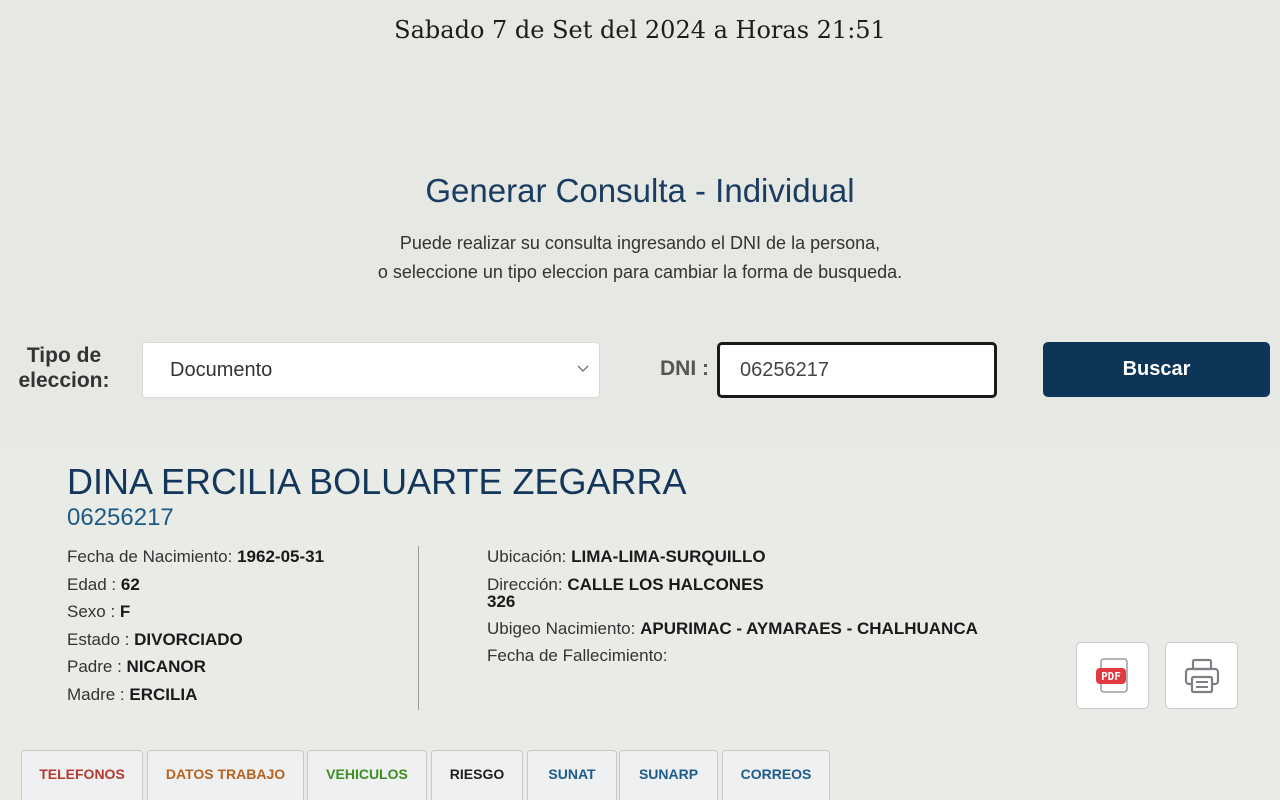 This screenshot has width=1280, height=800. I want to click on info-row-birthdate: Fecha de Nacimiento: 1962-05-31, so click(195, 557).